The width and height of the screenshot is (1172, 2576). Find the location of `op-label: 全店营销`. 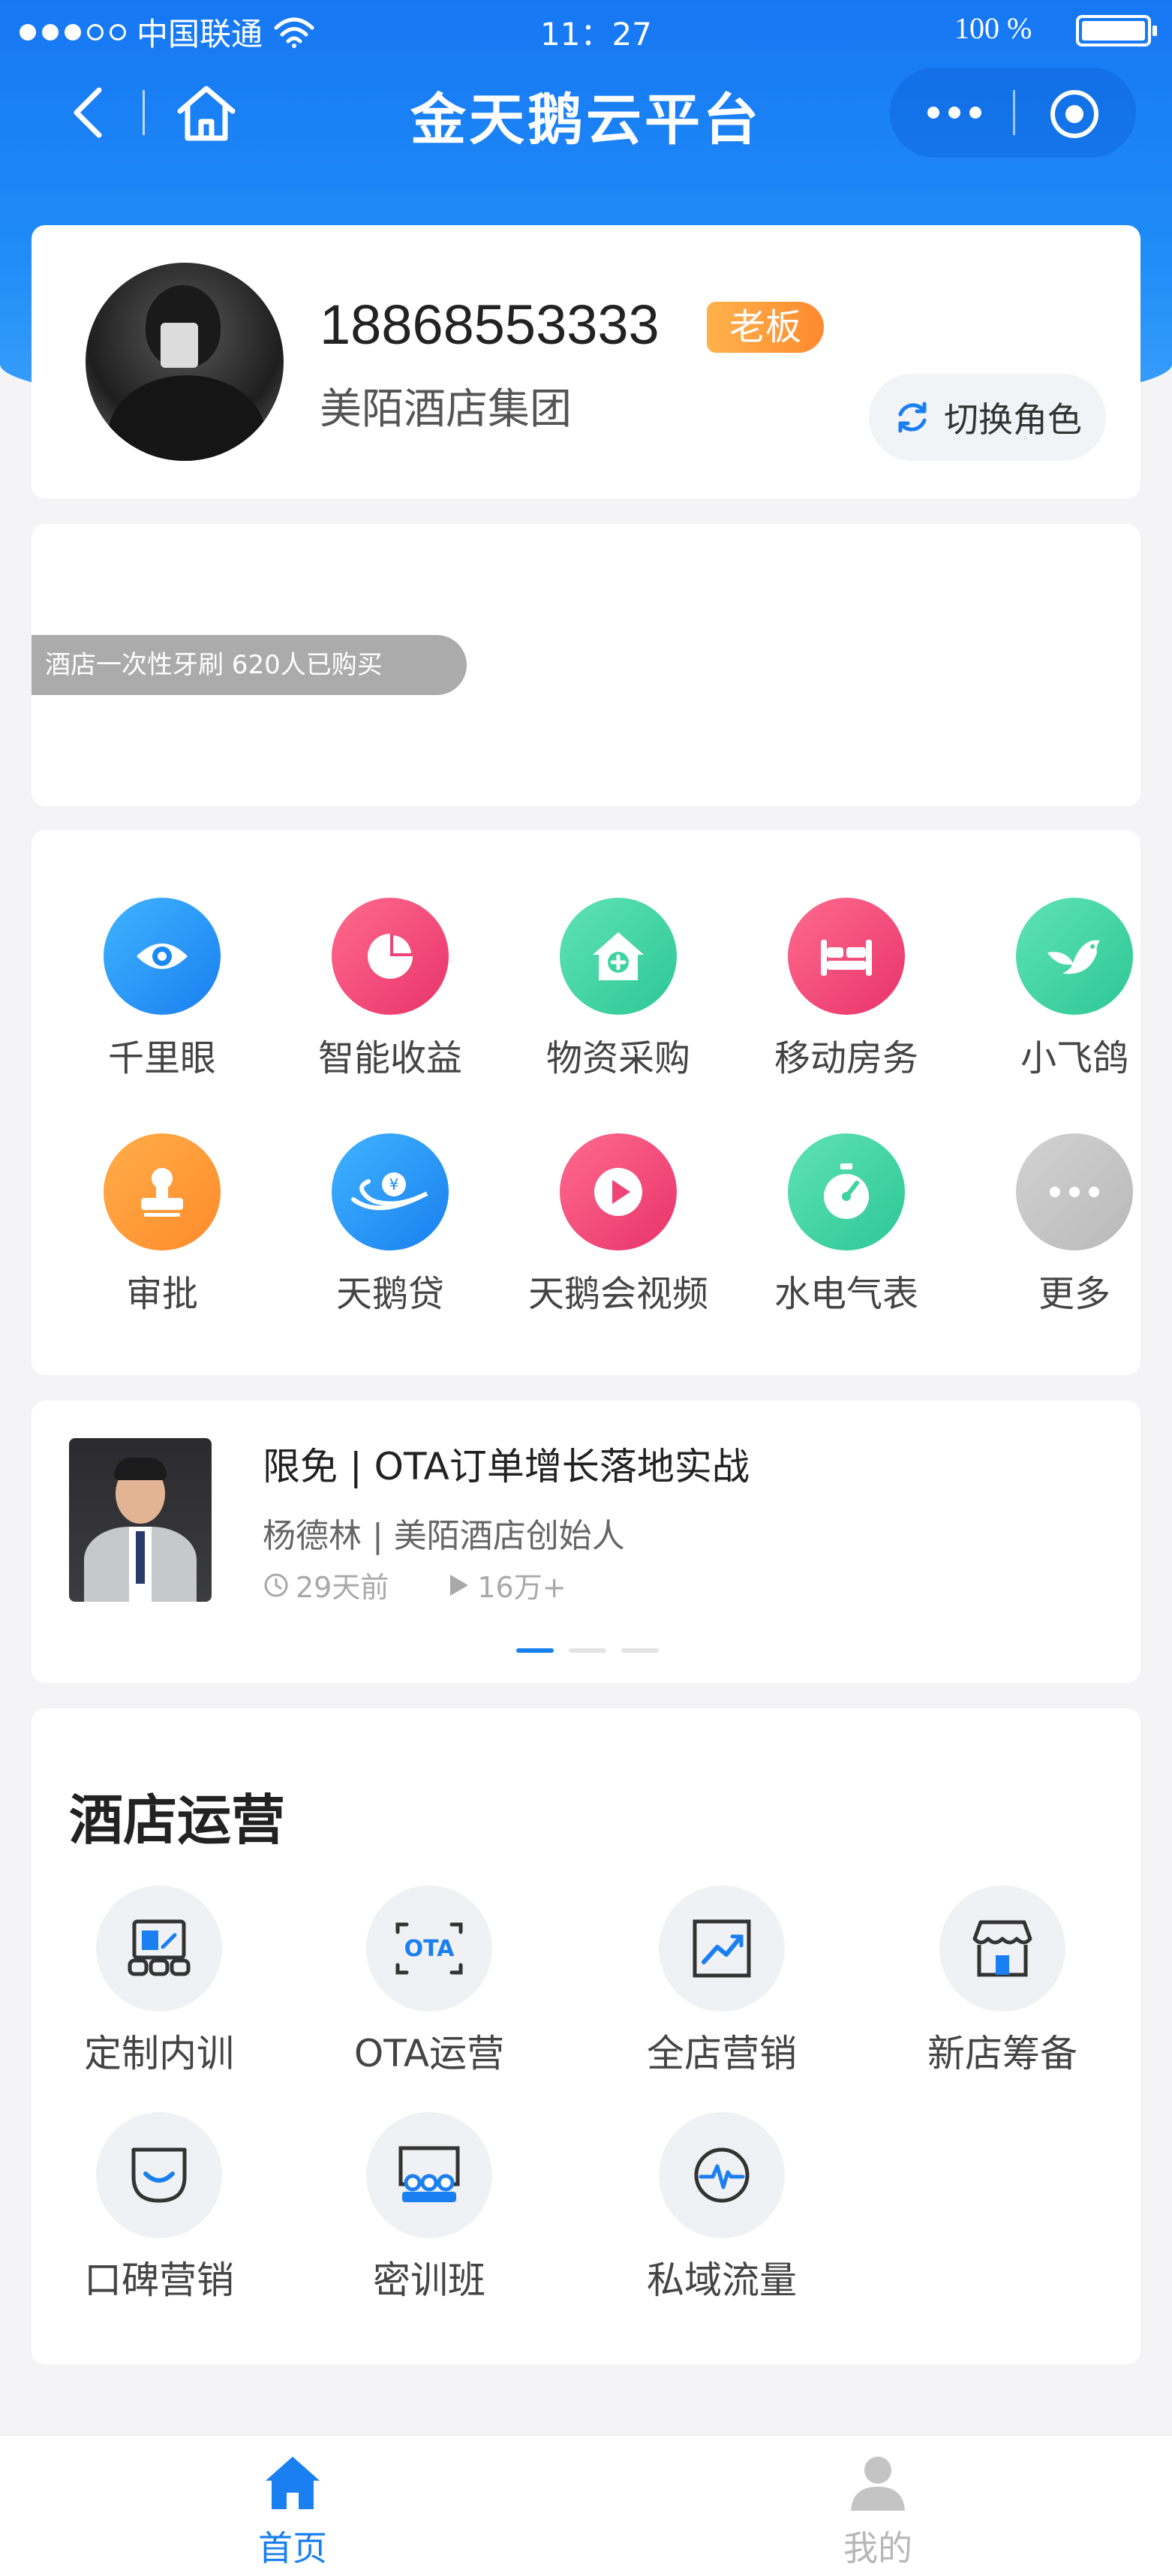

op-label: 全店营销 is located at coordinates (722, 2053).